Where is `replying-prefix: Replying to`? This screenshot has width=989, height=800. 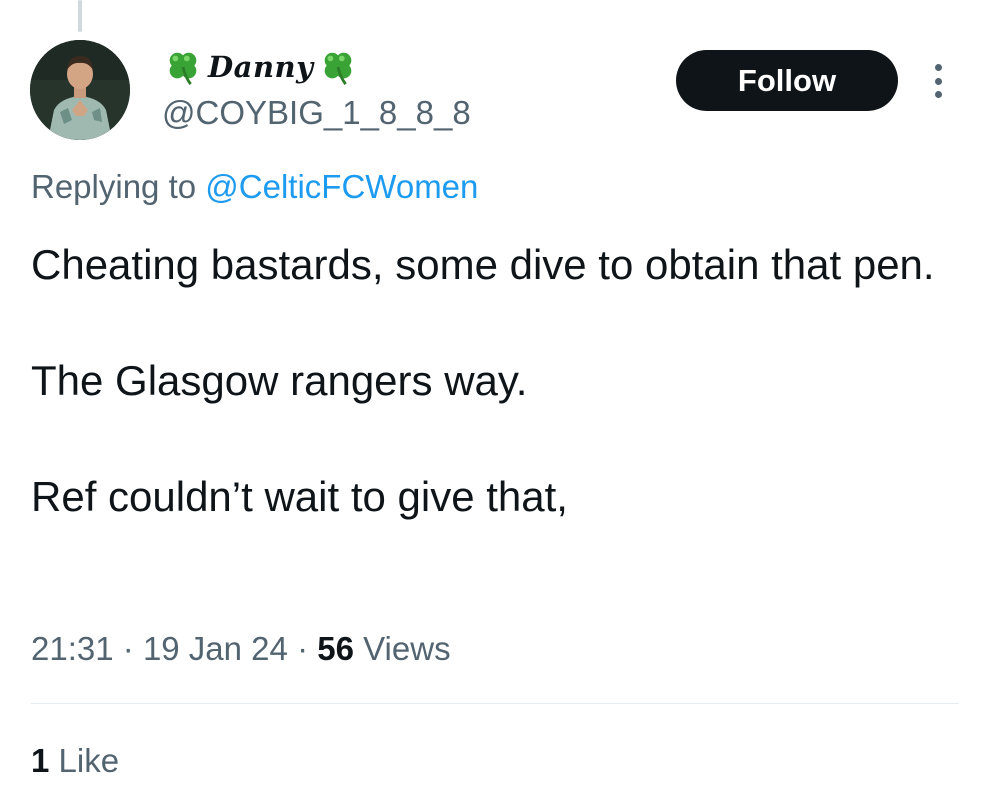 replying-prefix: Replying to is located at coordinates (114, 186).